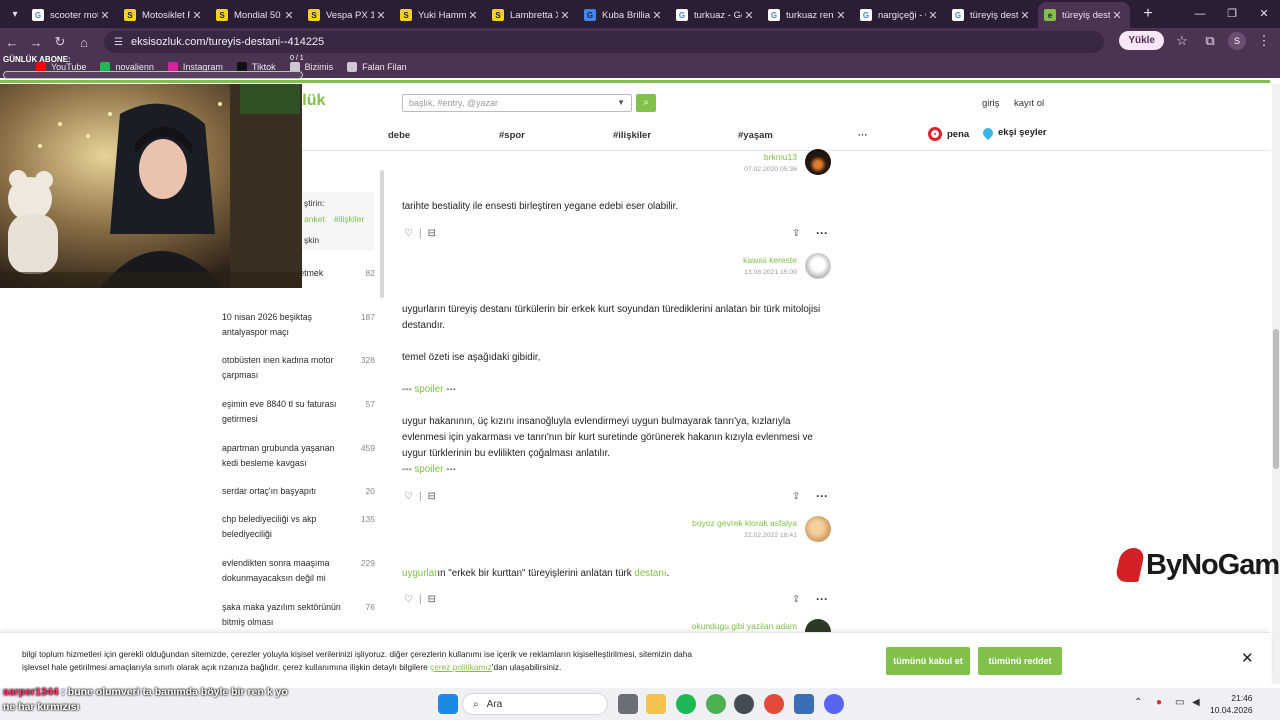 The height and width of the screenshot is (720, 1280). What do you see at coordinates (448, 704) in the screenshot?
I see `windows-start-icon` at bounding box center [448, 704].